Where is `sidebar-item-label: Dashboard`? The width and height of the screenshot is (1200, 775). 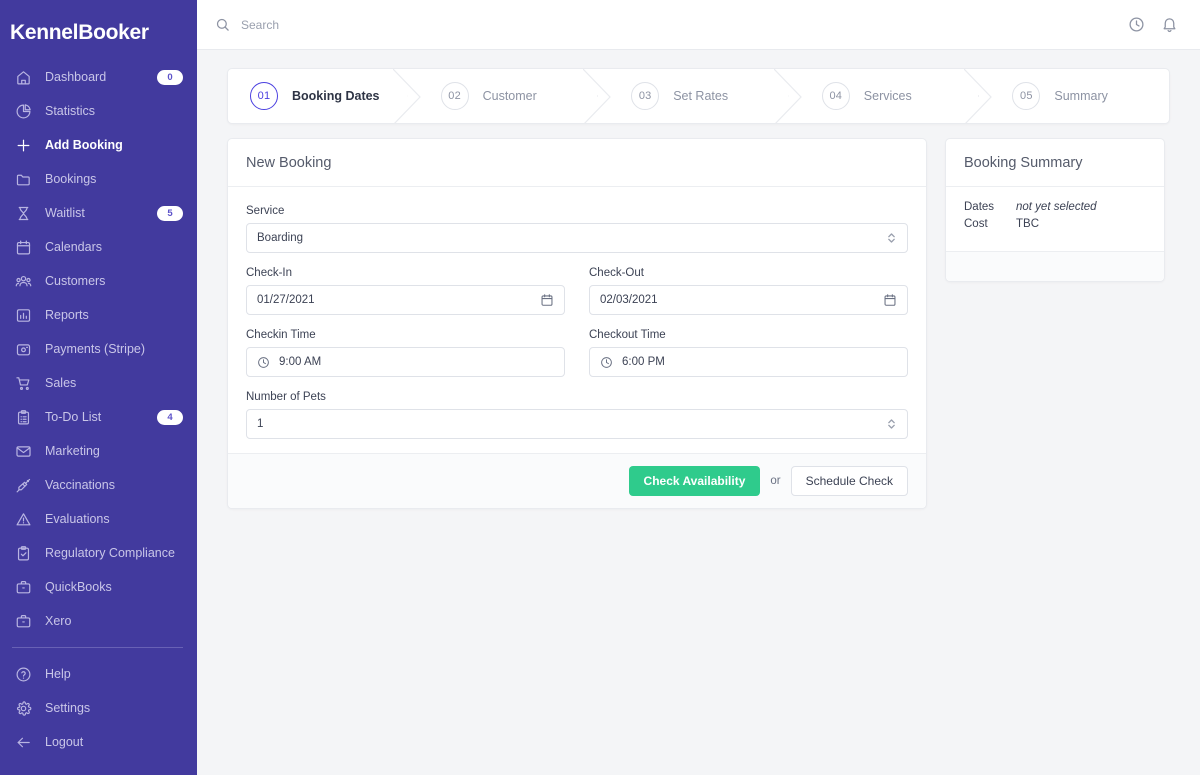
sidebar-item-label: Dashboard is located at coordinates (76, 77).